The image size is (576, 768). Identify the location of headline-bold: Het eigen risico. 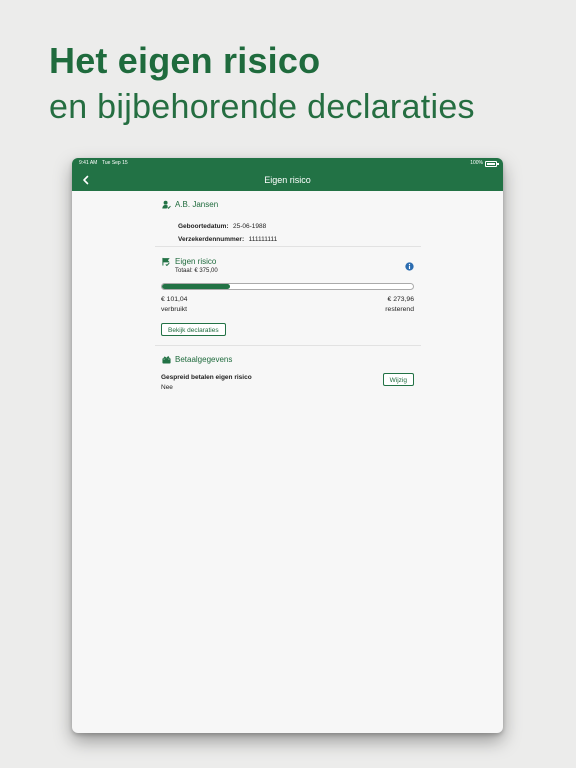
(185, 60).